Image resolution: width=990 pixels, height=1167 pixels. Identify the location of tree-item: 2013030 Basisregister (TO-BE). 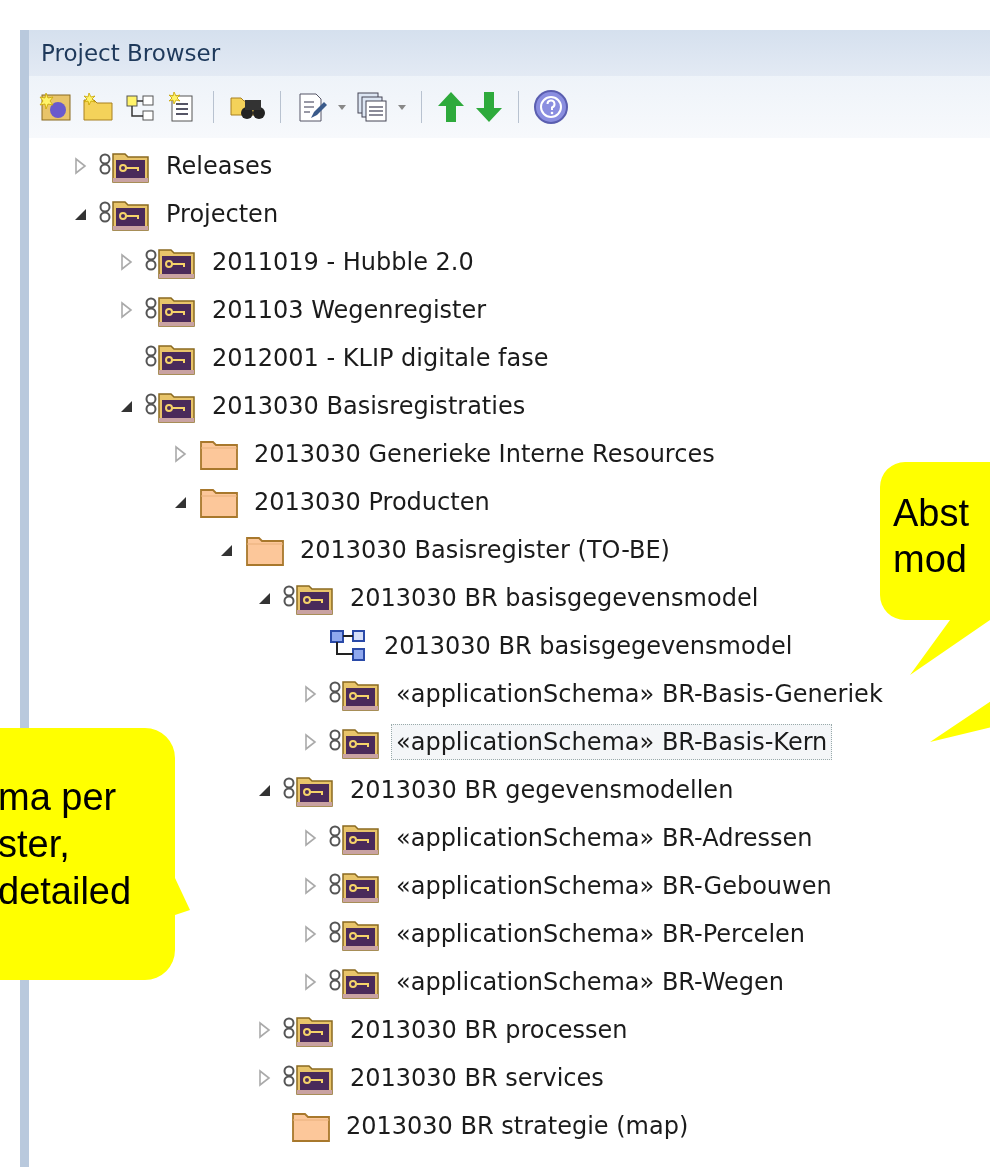
(485, 550).